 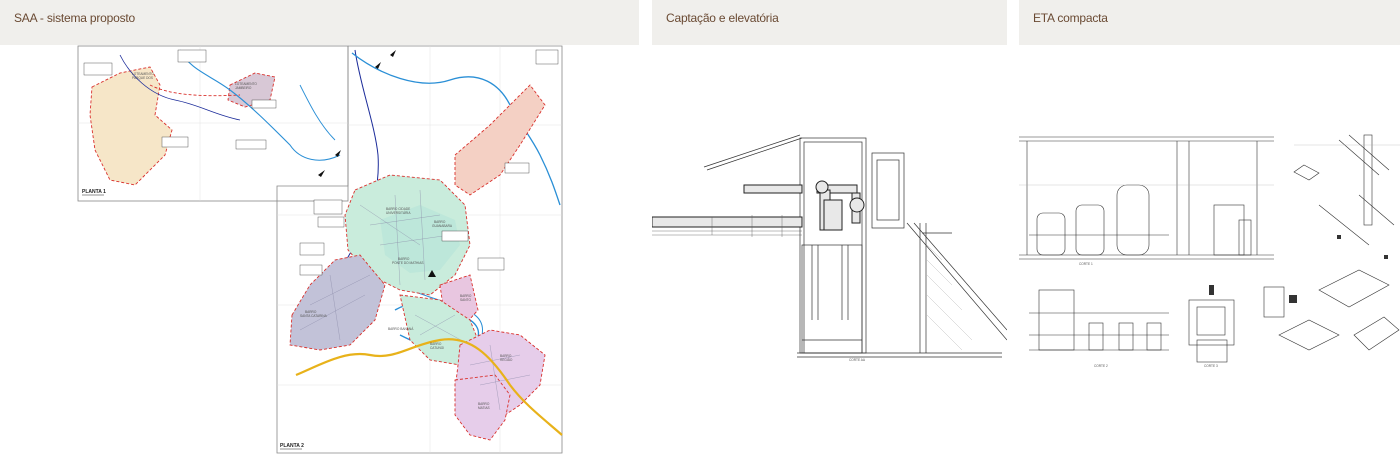 What do you see at coordinates (142, 78) in the screenshot?
I see `svg-text: PARQUE DOS` at bounding box center [142, 78].